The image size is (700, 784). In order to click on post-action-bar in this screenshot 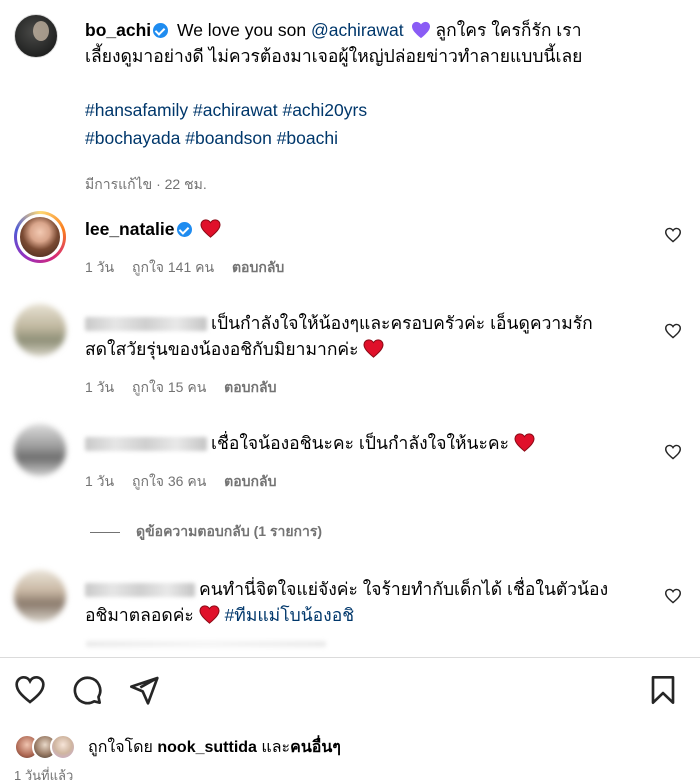, I will do `click(350, 690)`.